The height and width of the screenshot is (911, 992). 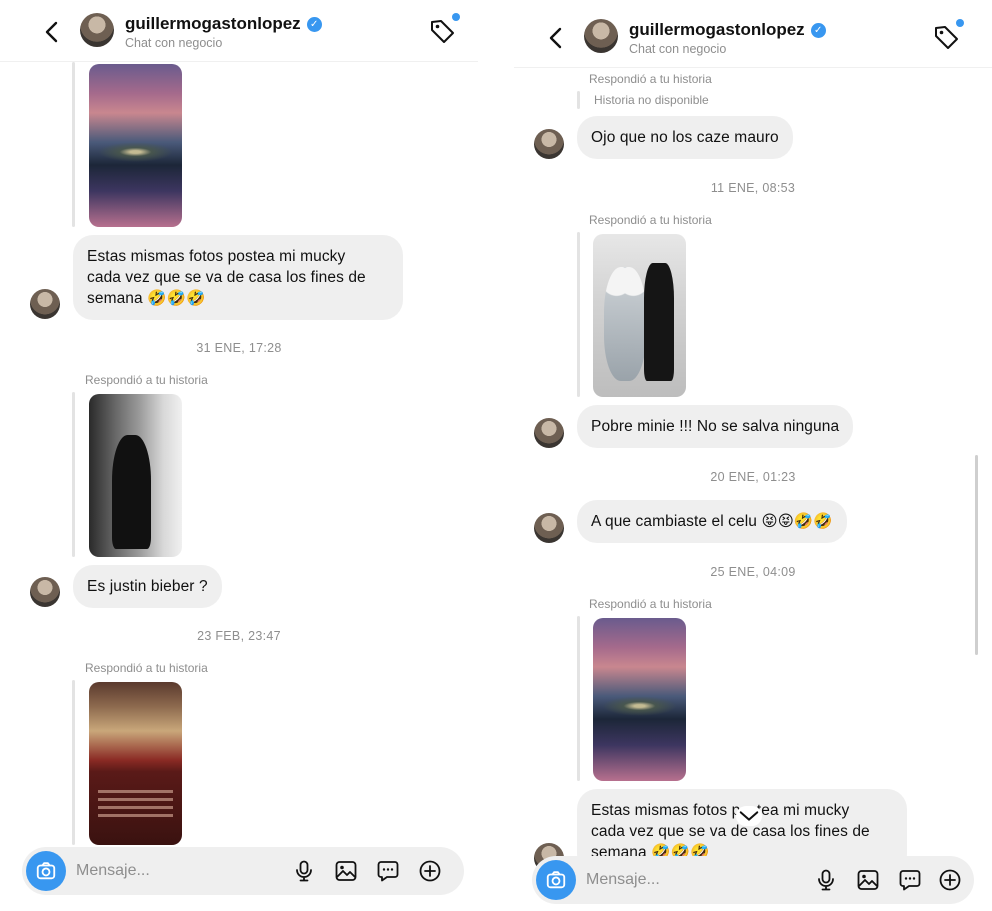 I want to click on chevron-down-icon, so click(x=749, y=816).